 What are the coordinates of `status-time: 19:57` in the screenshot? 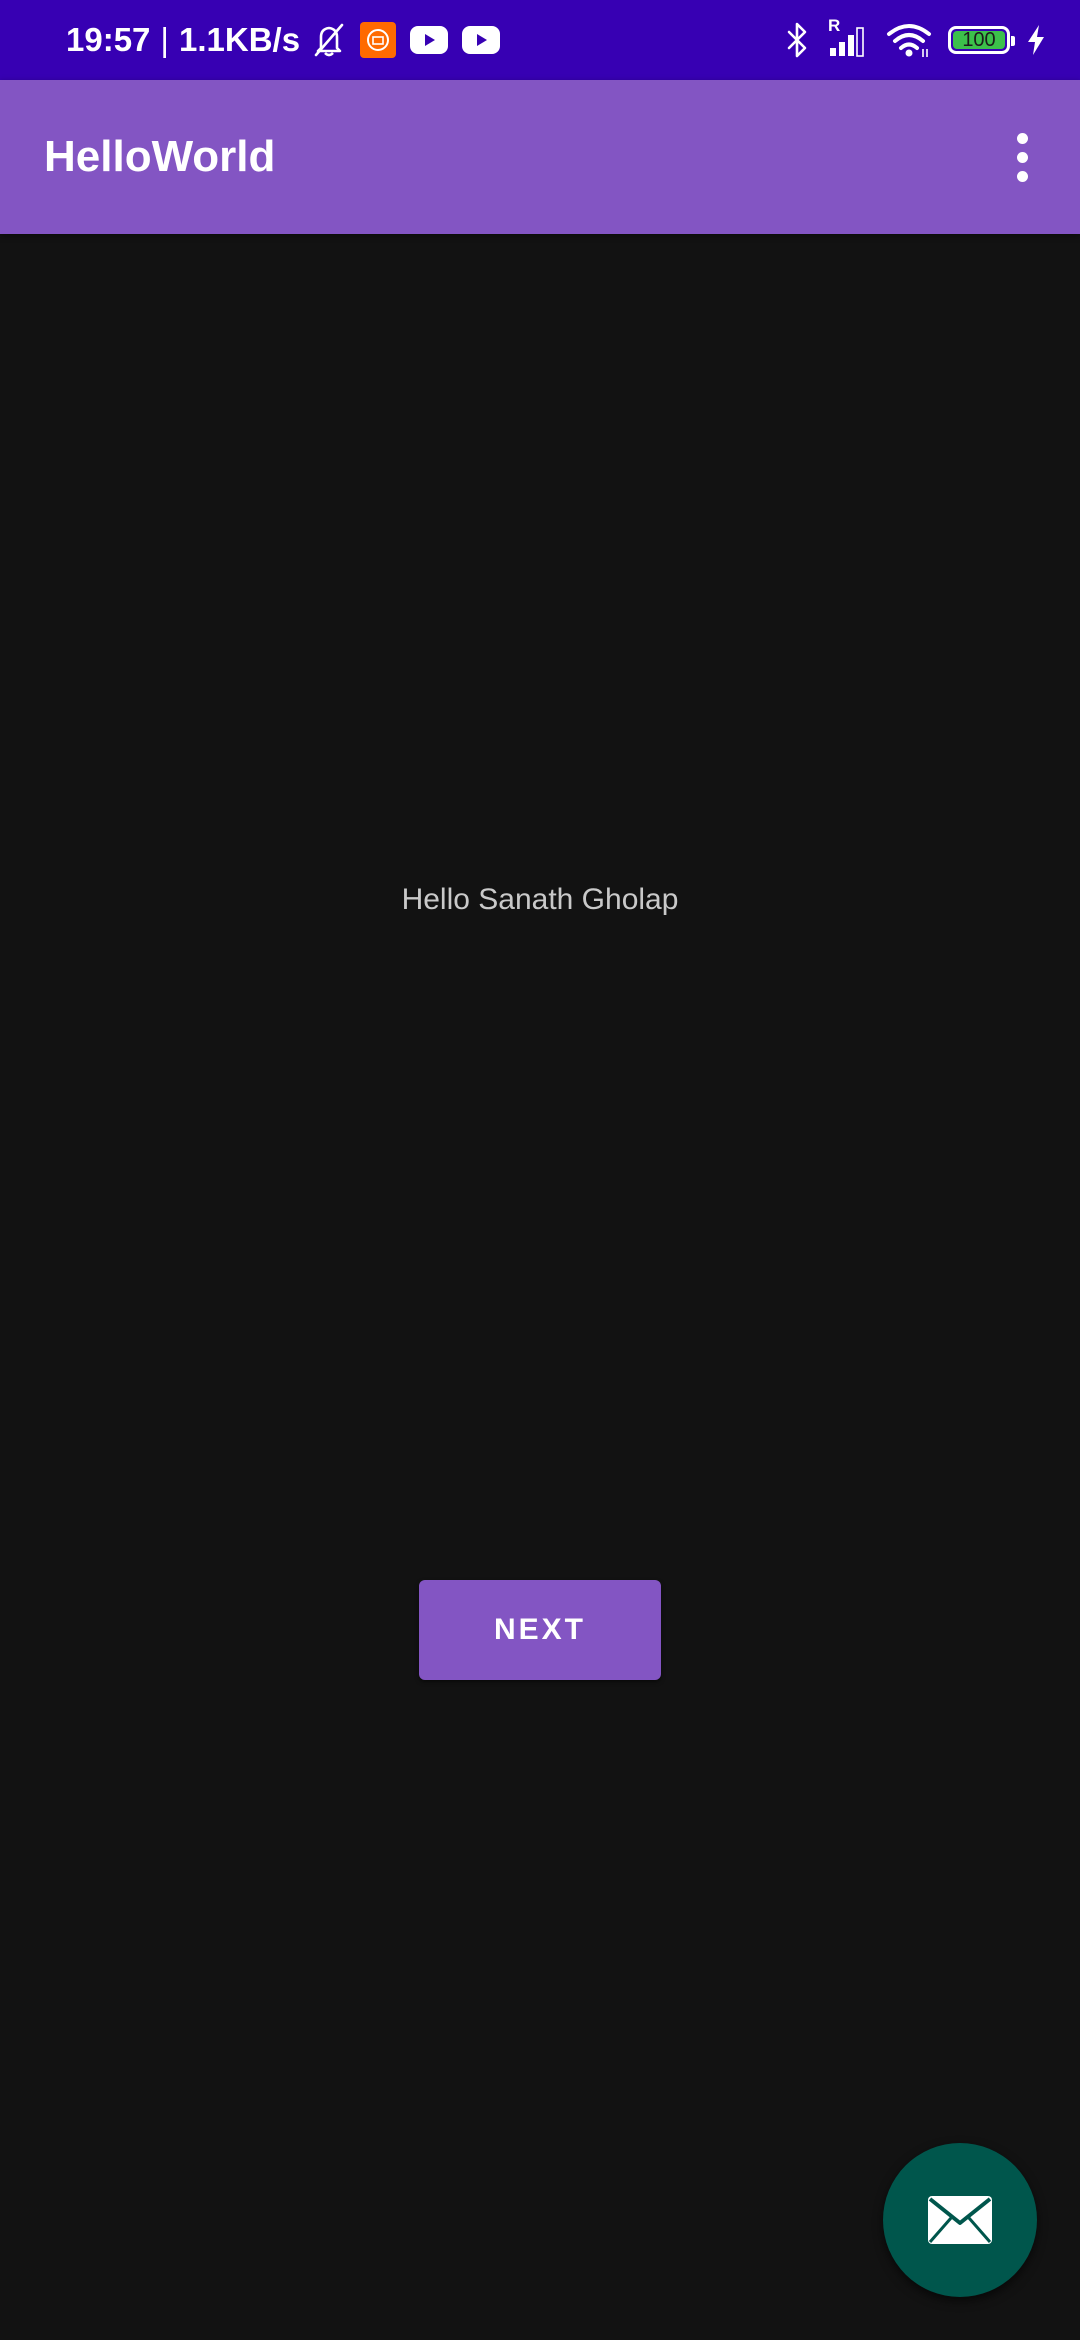 It's located at (108, 39).